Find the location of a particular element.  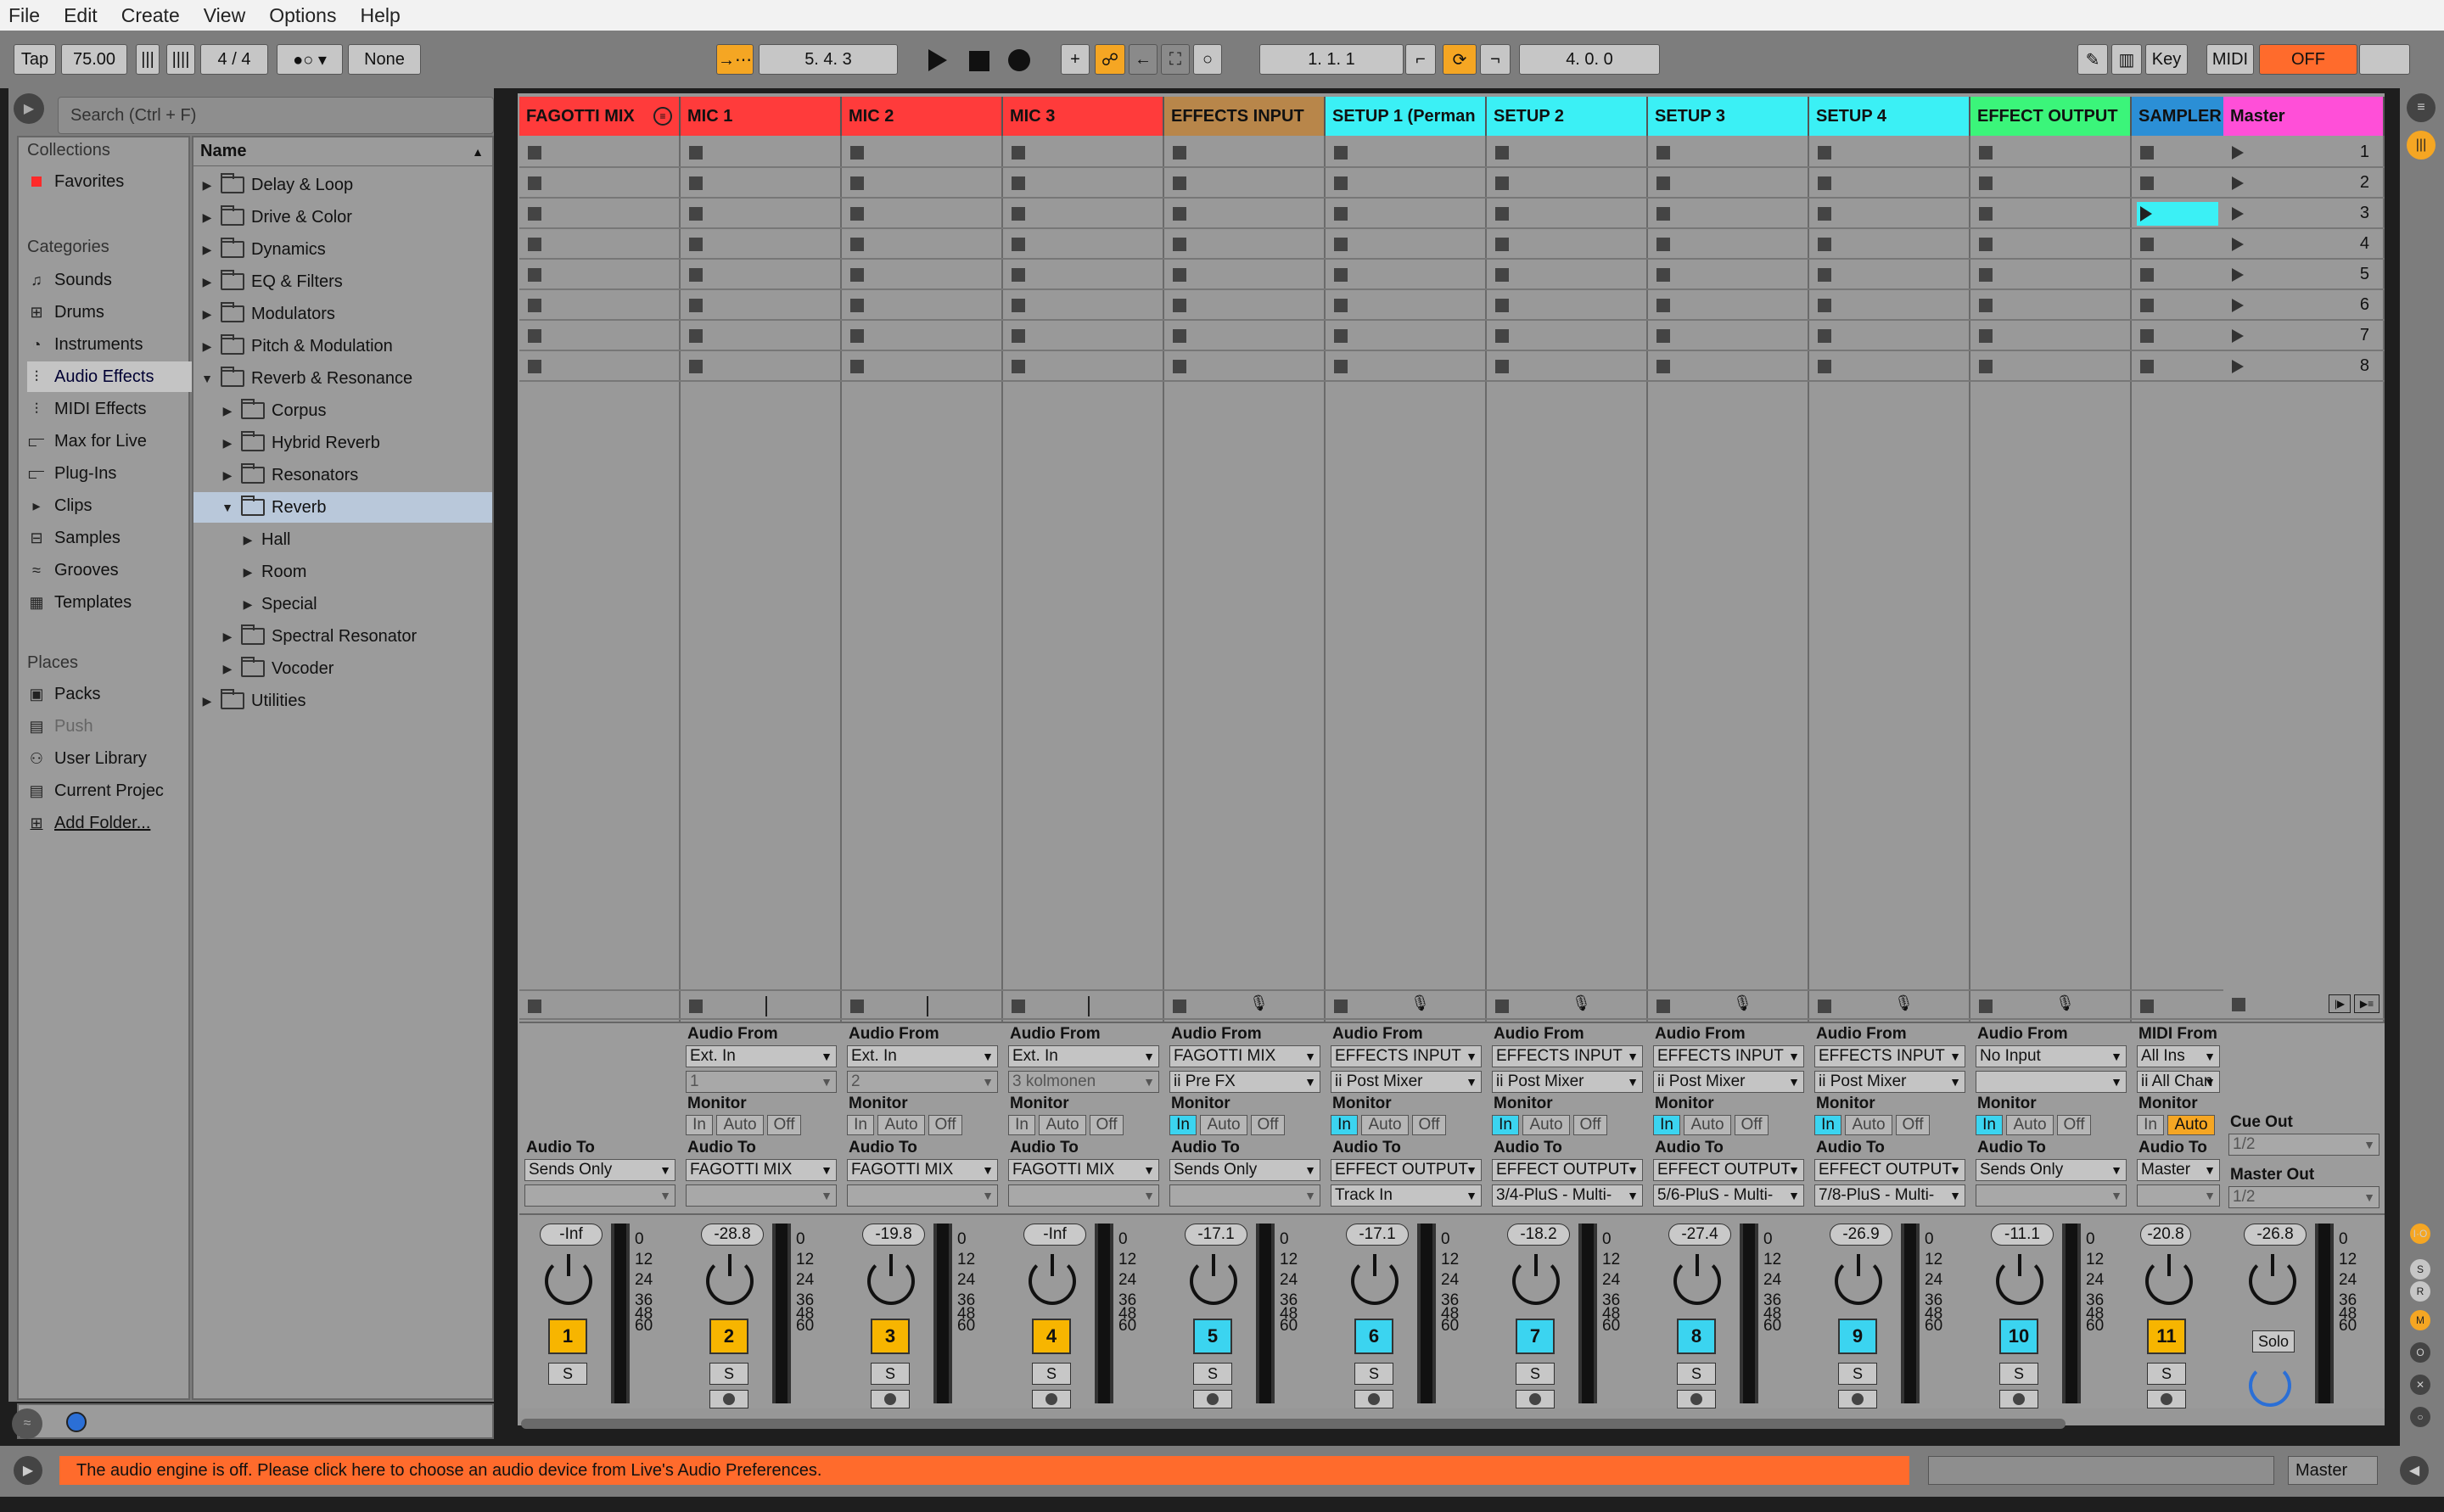

browser-item-pitch-modulation: ▶ Pitch & Modulation is located at coordinates (342, 346).